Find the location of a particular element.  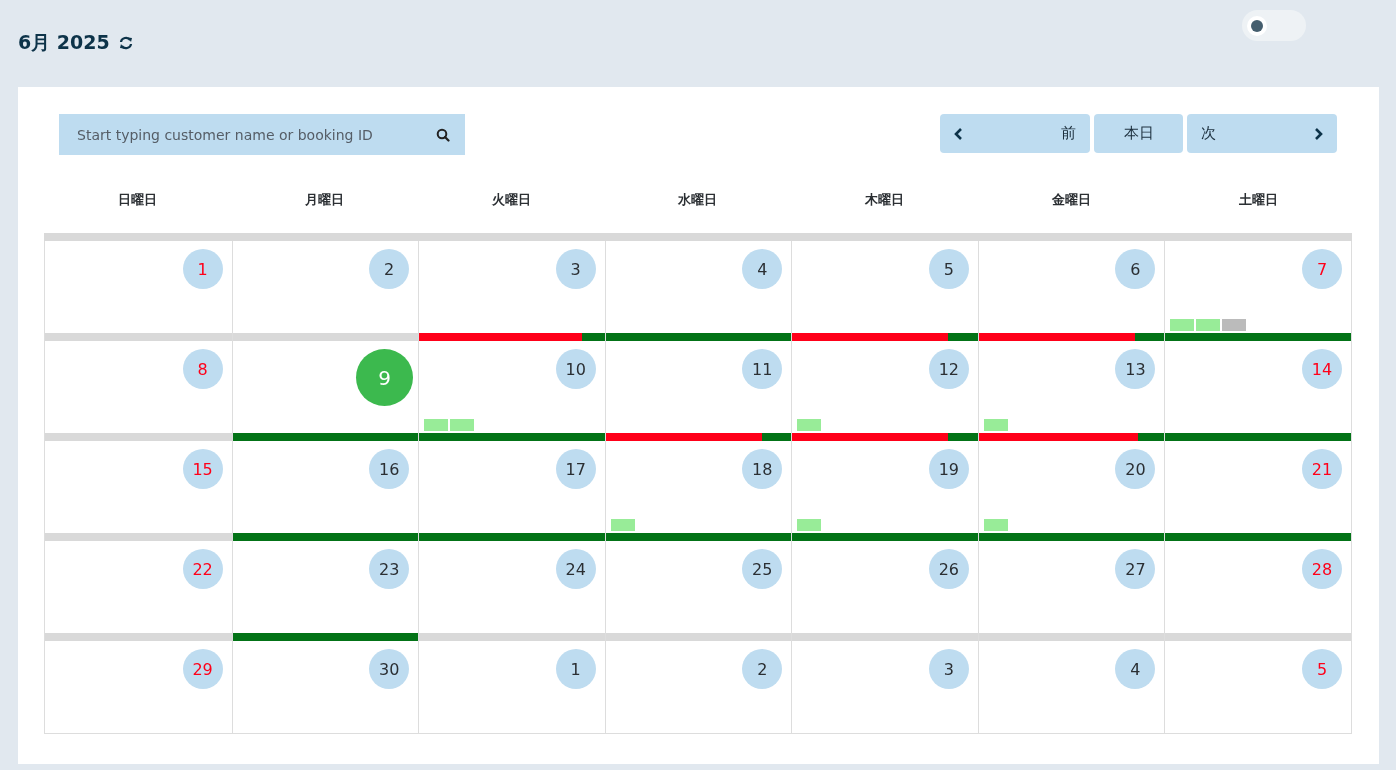

day-cell: 16 is located at coordinates (325, 487).